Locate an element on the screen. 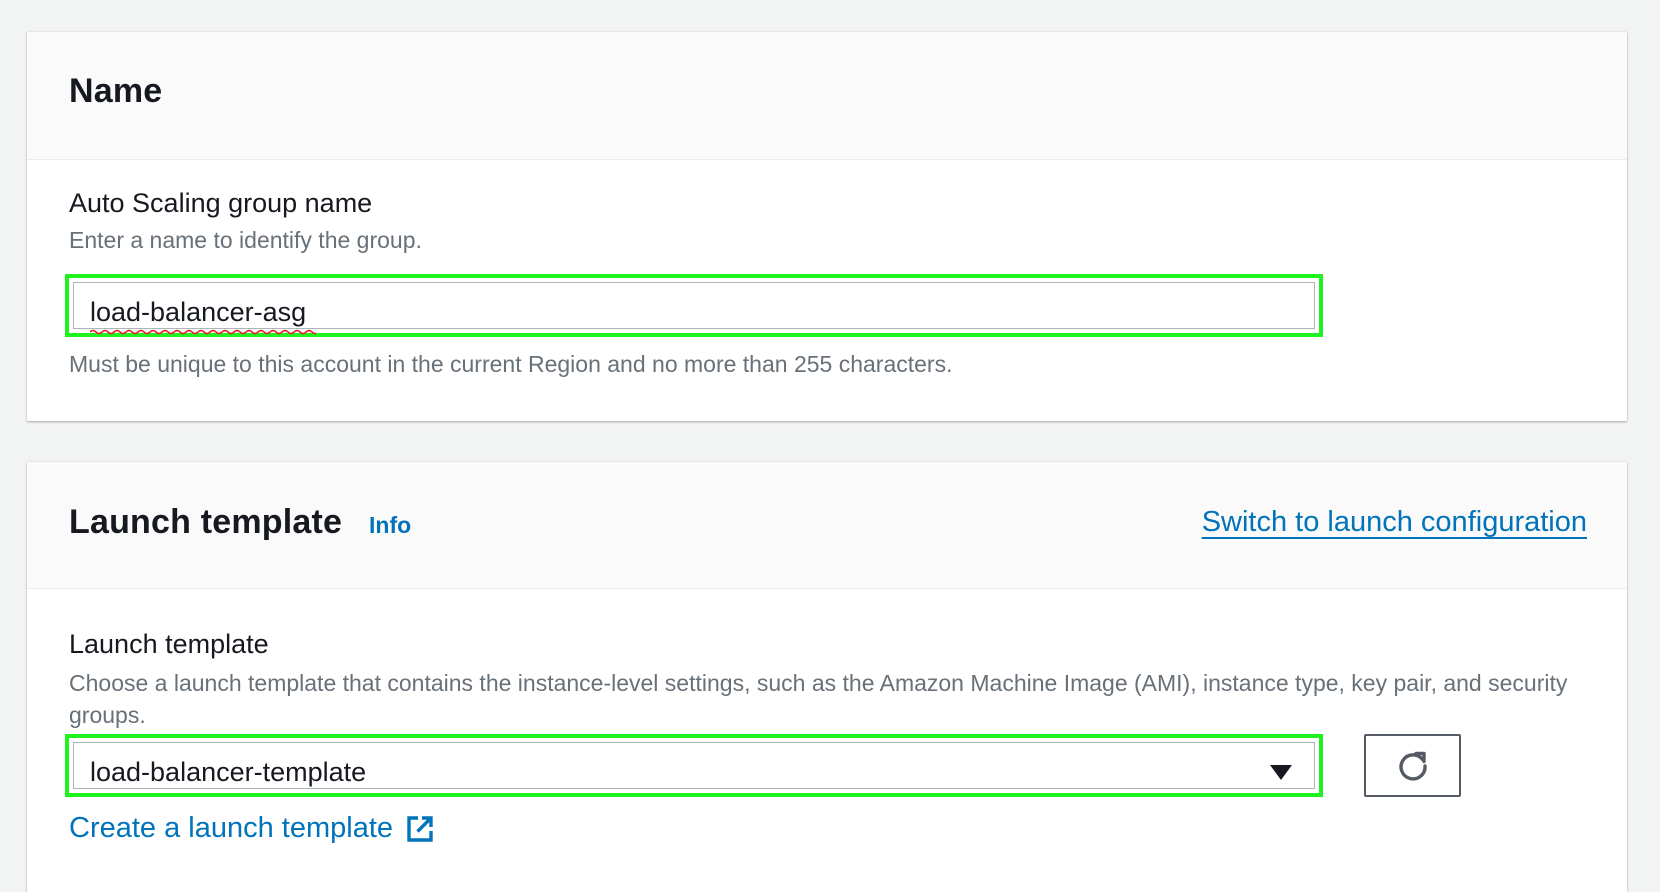 The height and width of the screenshot is (892, 1660). launch-template-select-field: load-balancer-template is located at coordinates (694, 765).